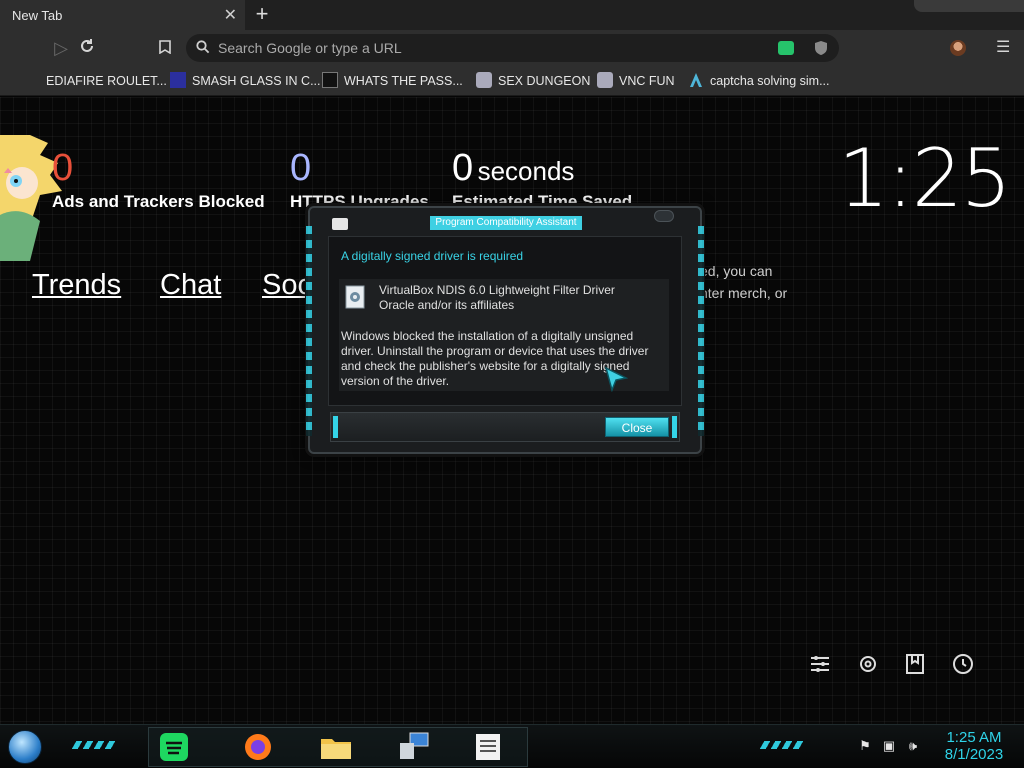 The image size is (1024, 768). What do you see at coordinates (87, 48) in the screenshot?
I see `reload-icon` at bounding box center [87, 48].